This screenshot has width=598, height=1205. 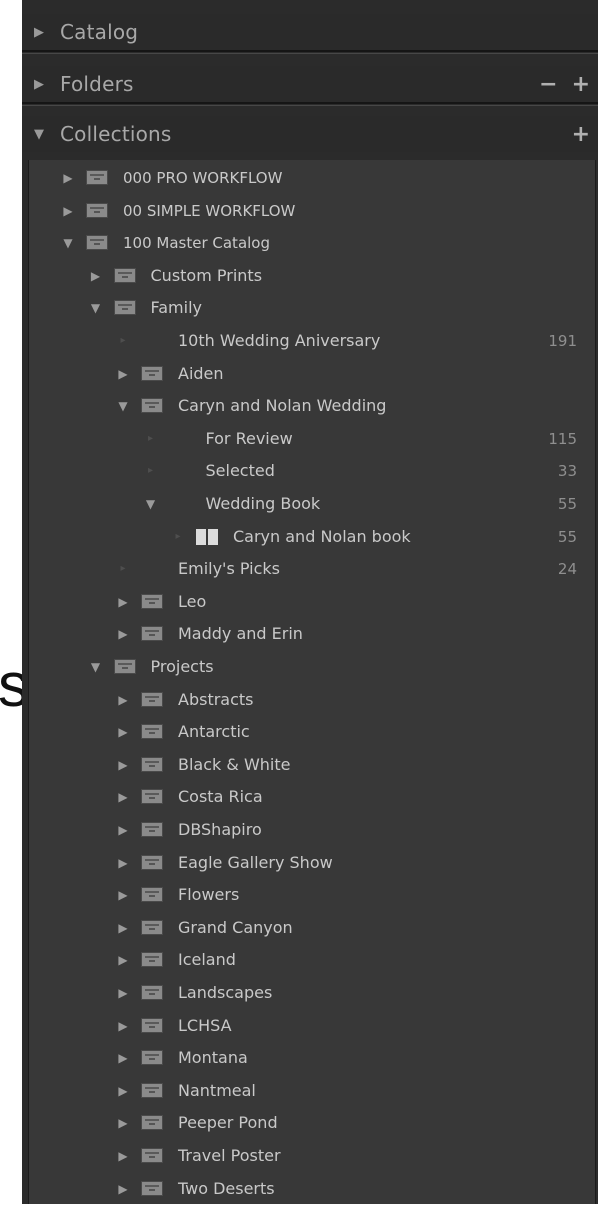 What do you see at coordinates (310, 134) in the screenshot?
I see `collections-header: ▼ Collections +` at bounding box center [310, 134].